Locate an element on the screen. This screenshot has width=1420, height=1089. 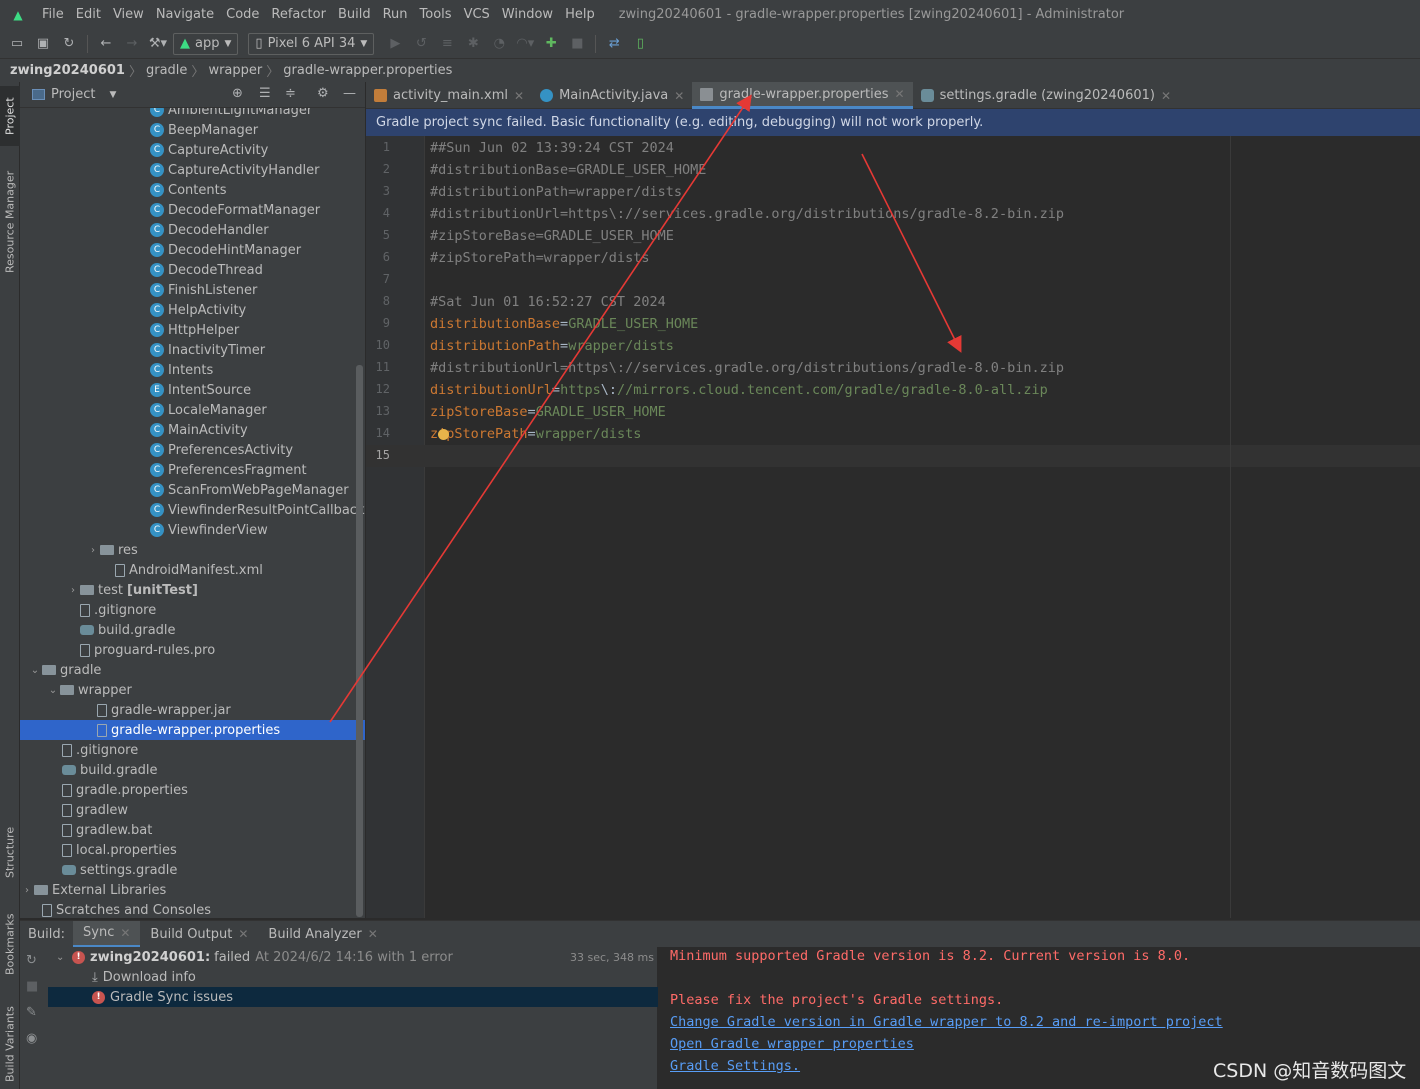
back-icon: ← is located at coordinates (106, 44).